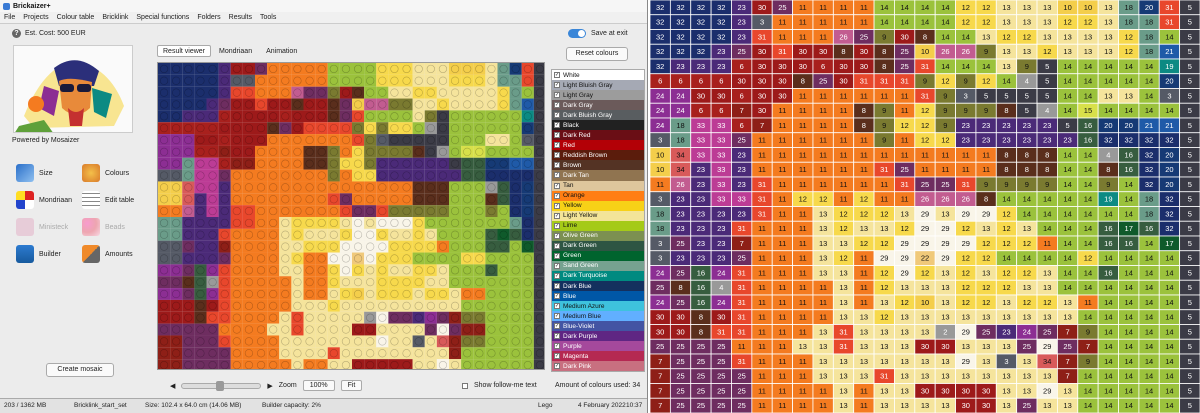  Describe the element at coordinates (318, 385) in the screenshot. I see `zoom-value-button: 100%` at that location.